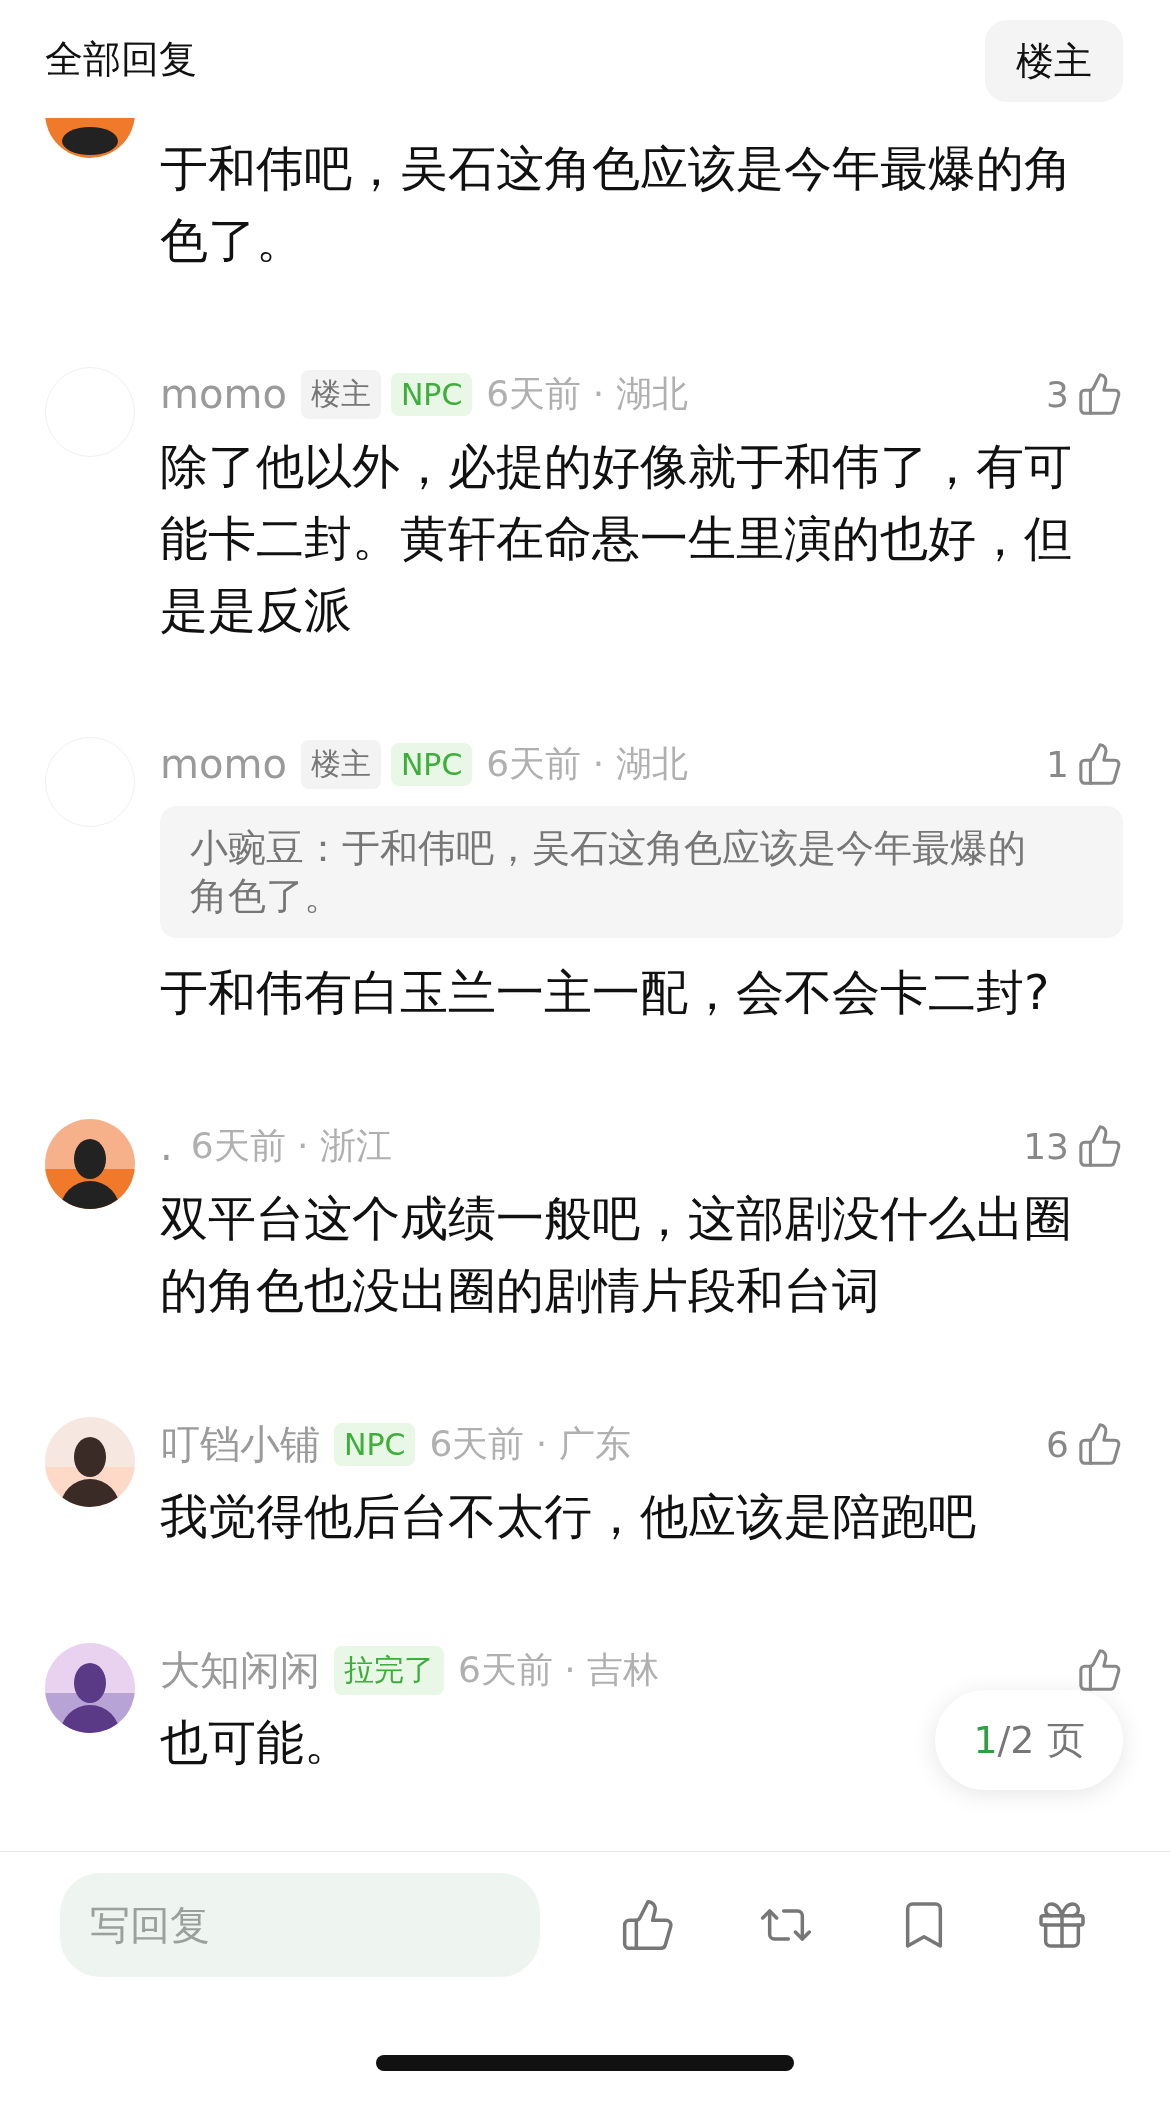  I want to click on comment-text: 于和伟吧，吴石这角色应该是今年最爆的角色了。, so click(616, 204).